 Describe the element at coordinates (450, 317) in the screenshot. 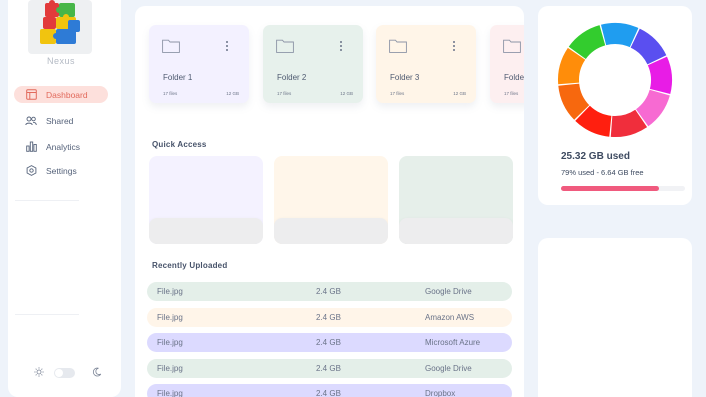

I see `upload-source: Amazon AWS` at that location.